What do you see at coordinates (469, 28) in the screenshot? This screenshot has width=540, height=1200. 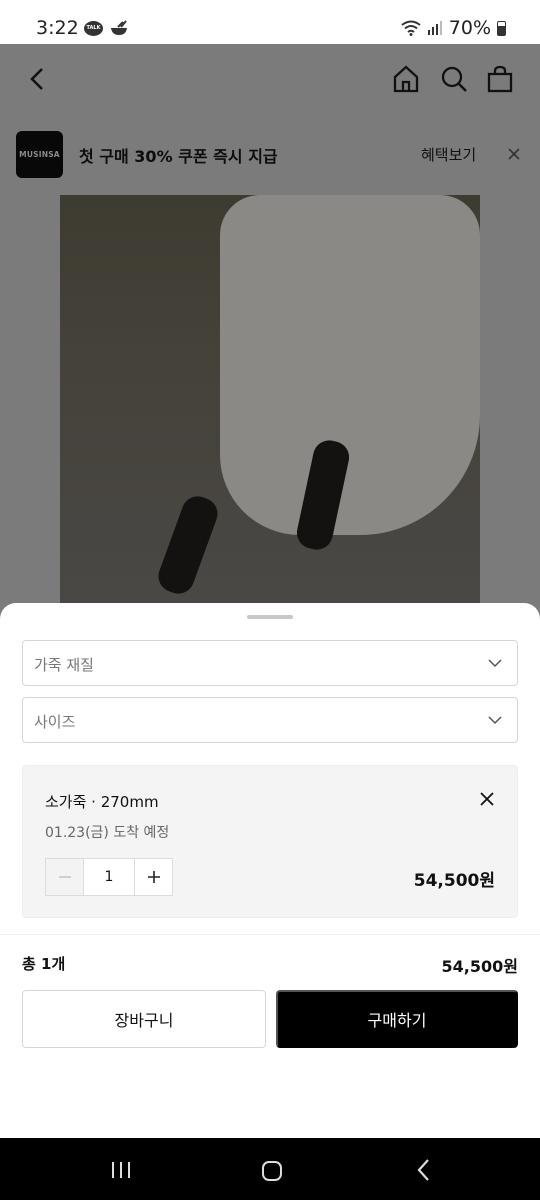 I see `battery-percent: 70%` at bounding box center [469, 28].